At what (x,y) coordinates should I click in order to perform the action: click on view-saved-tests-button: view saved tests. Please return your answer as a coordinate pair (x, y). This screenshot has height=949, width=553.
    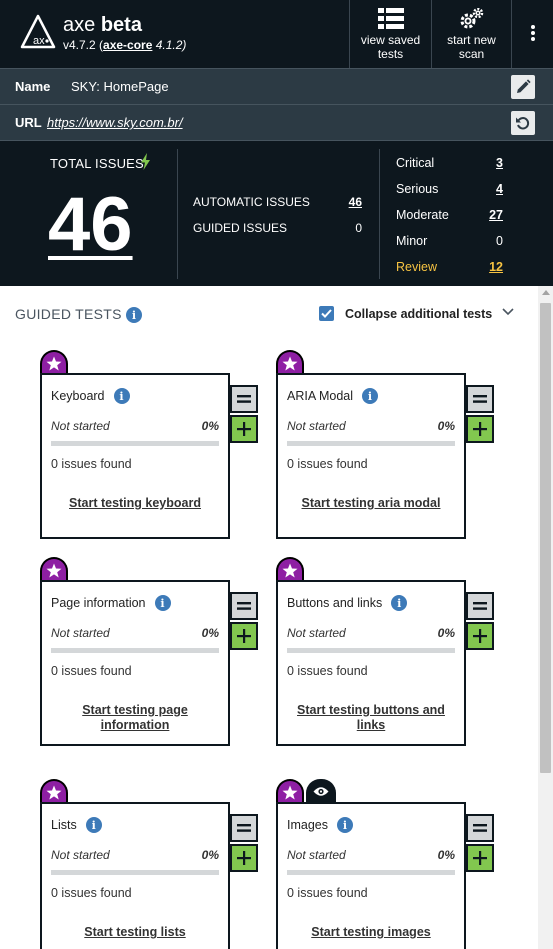
    Looking at the image, I should click on (390, 34).